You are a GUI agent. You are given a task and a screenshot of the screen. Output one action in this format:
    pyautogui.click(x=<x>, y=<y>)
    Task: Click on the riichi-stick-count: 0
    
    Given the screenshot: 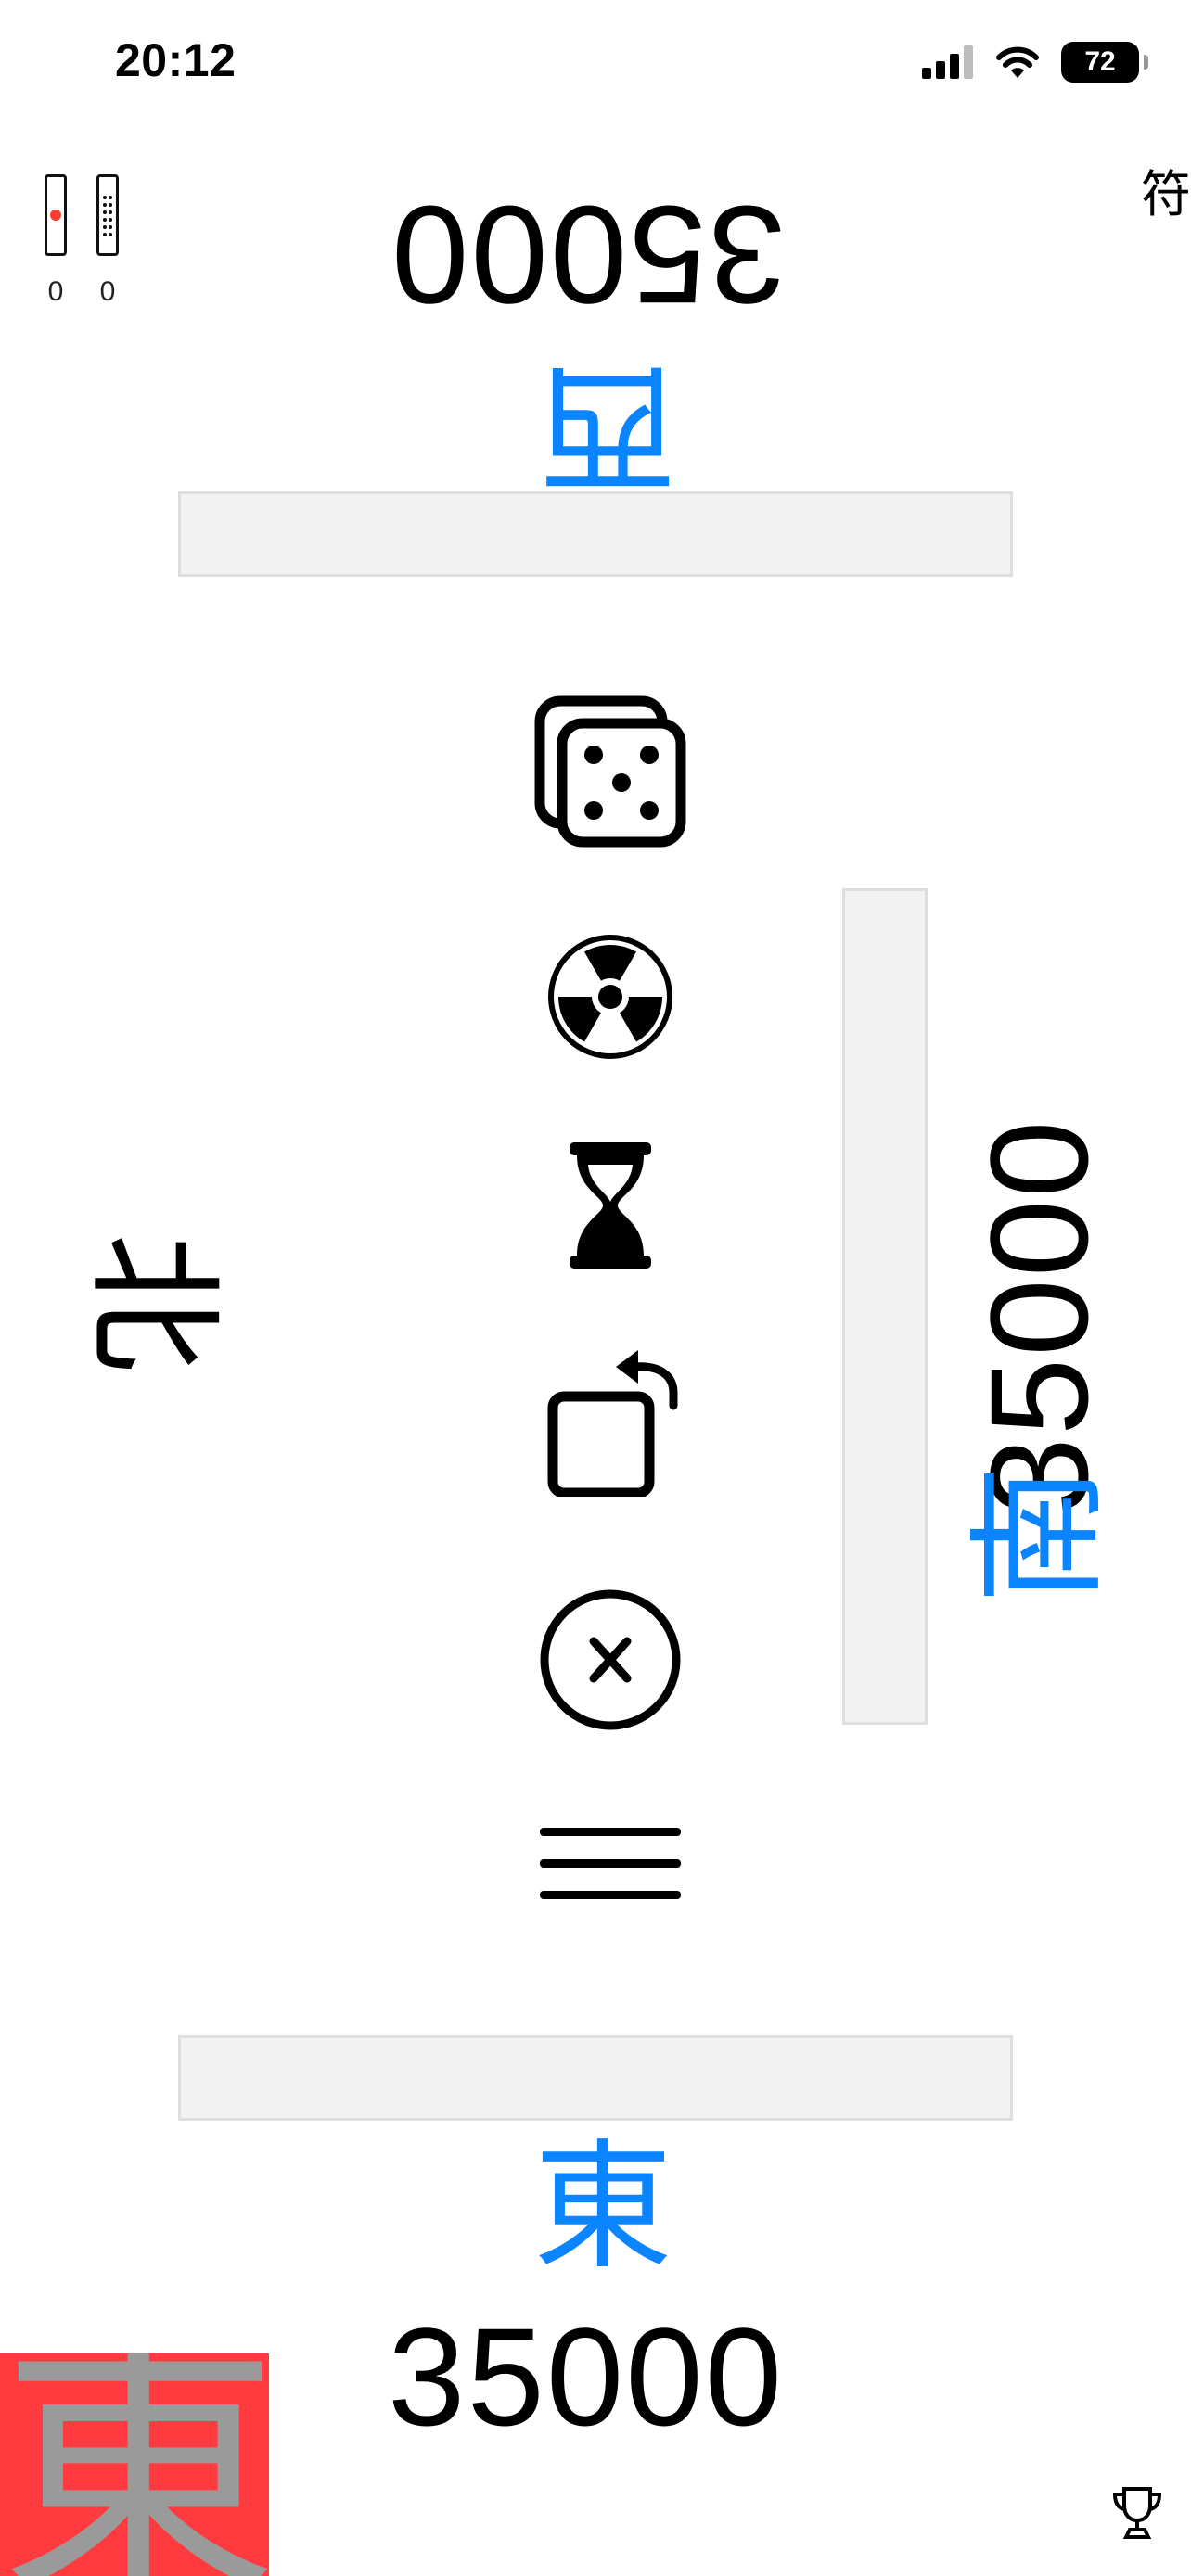 What is the action you would take?
    pyautogui.click(x=55, y=291)
    